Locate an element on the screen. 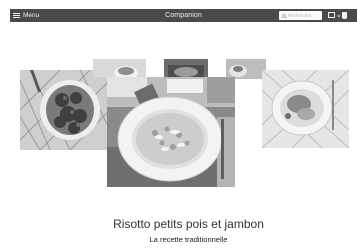  carousel-photo-left is located at coordinates (65, 110).